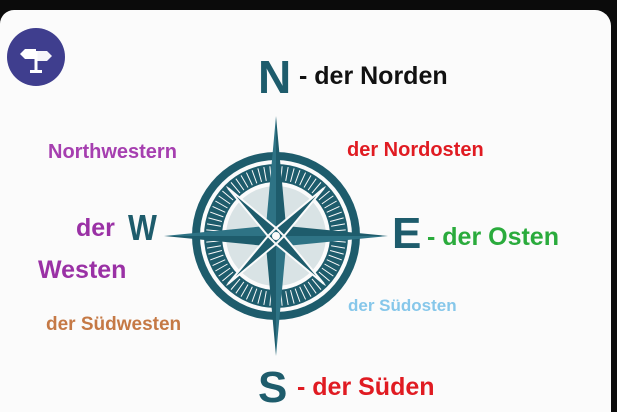 The image size is (617, 412). Describe the element at coordinates (275, 77) in the screenshot. I see `north-letter: N` at that location.